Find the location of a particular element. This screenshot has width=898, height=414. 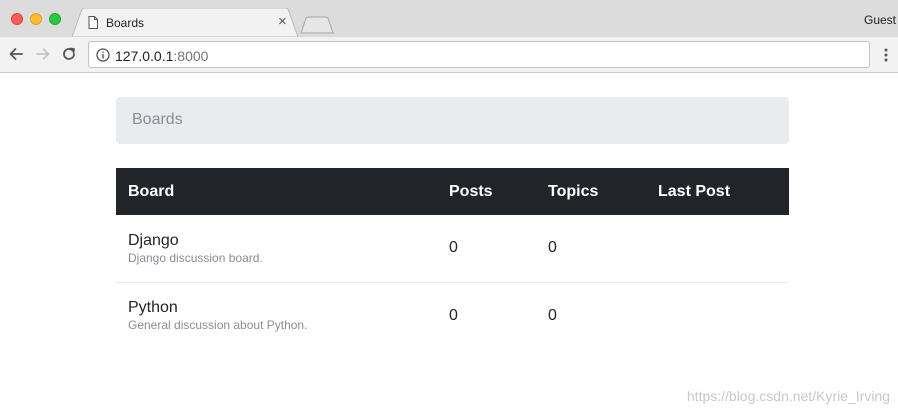

browser-tab-boards: Boards × is located at coordinates (185, 22).